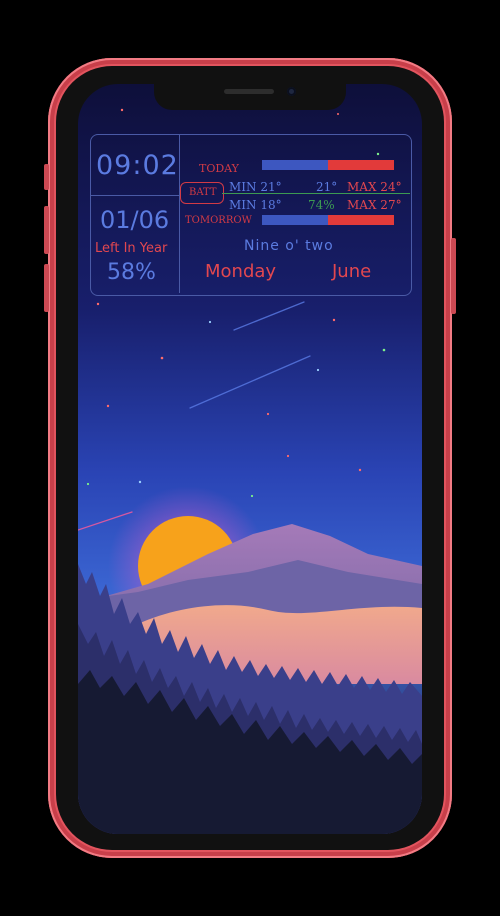  Describe the element at coordinates (295, 220) in the screenshot. I see `tomorrow-temp-bar-blue` at that location.